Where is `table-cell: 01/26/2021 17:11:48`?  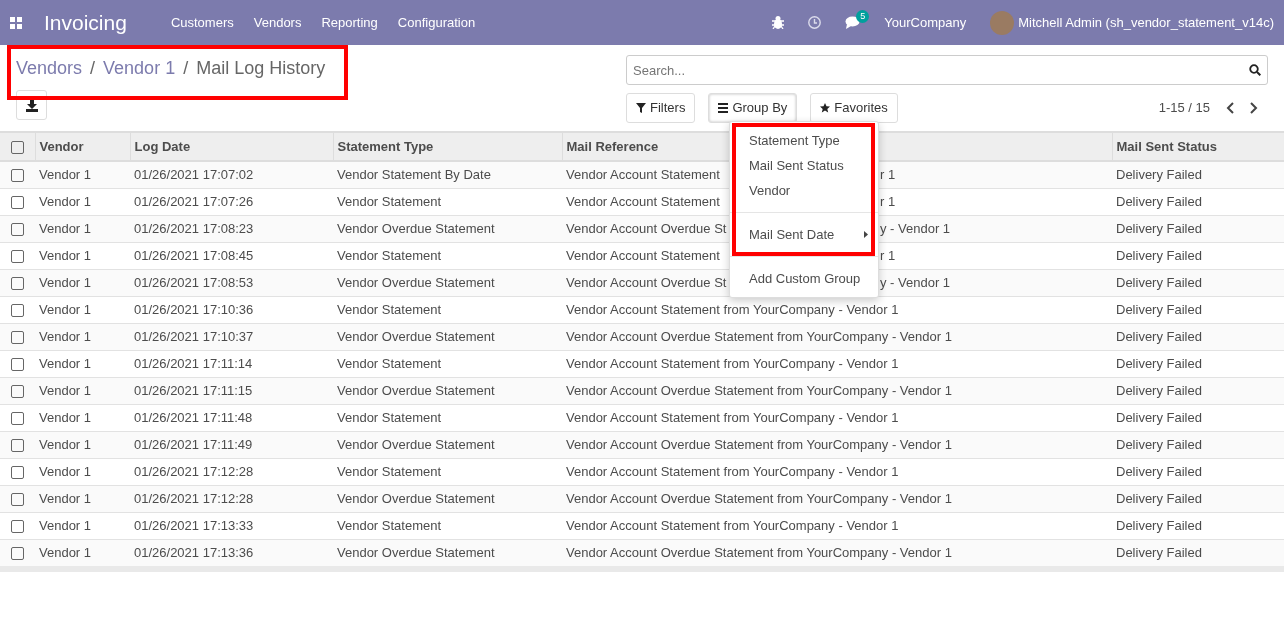 table-cell: 01/26/2021 17:11:48 is located at coordinates (193, 417).